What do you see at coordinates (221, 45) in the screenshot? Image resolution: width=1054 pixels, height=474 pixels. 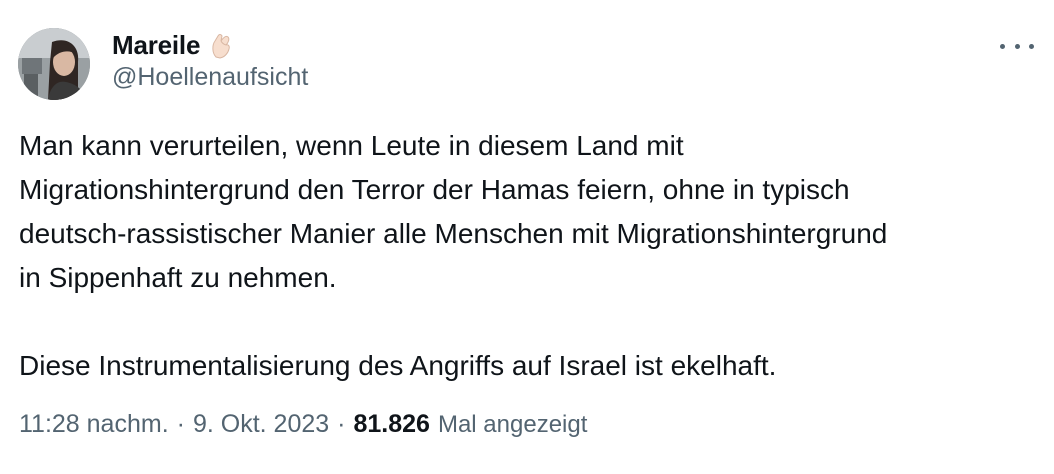 I see `pinching-hand-emoji-icon` at bounding box center [221, 45].